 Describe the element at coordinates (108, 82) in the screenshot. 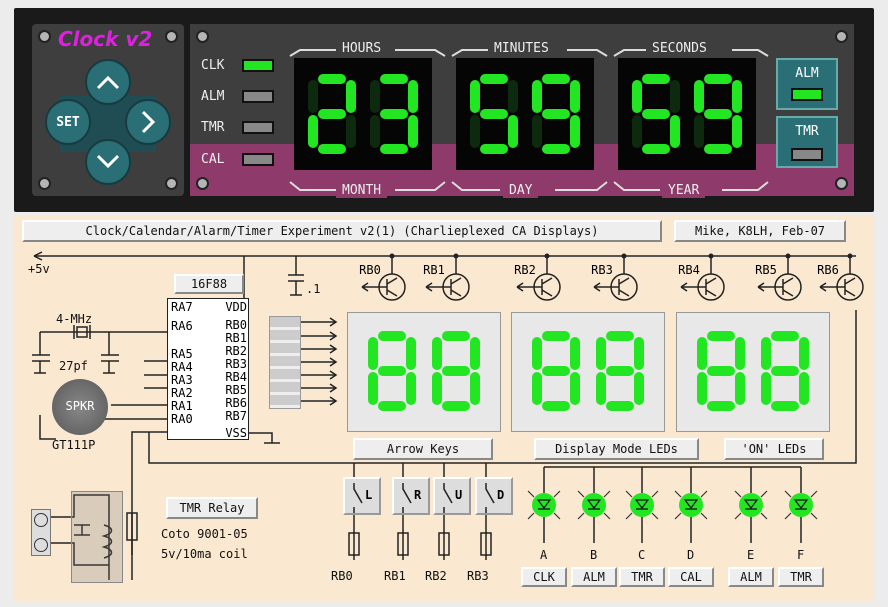

I see `up-arrow-button` at that location.